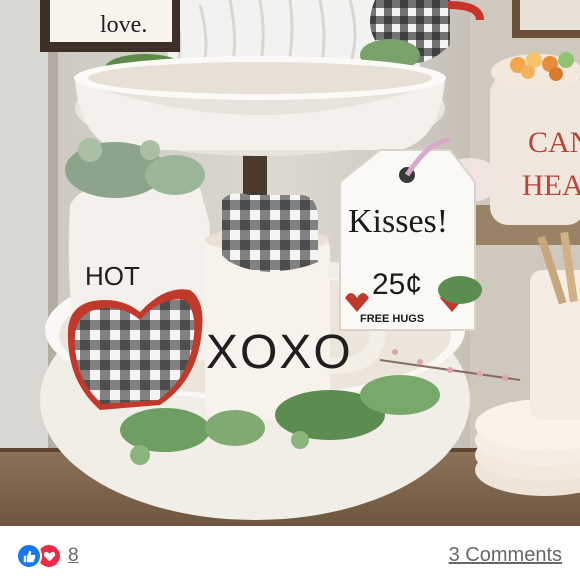 The image size is (580, 580). Describe the element at coordinates (505, 555) in the screenshot. I see `comments-link: 3 Comments` at that location.